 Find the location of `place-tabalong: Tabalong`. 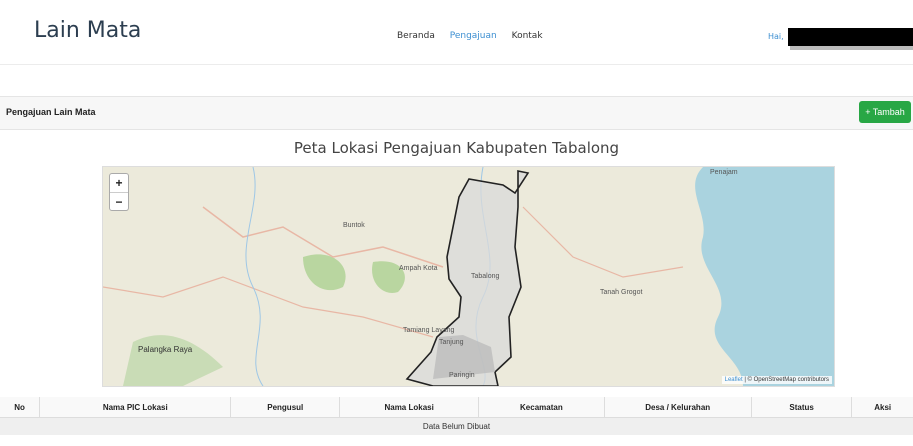

place-tabalong: Tabalong is located at coordinates (485, 276).